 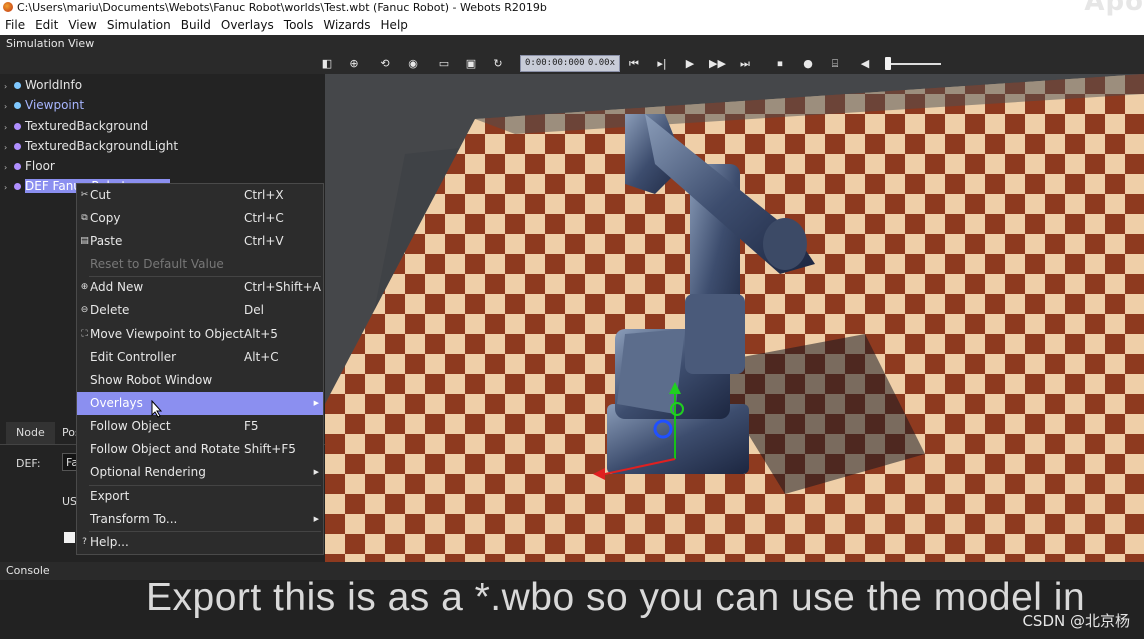 I want to click on tab-node: Node, so click(x=30, y=433).